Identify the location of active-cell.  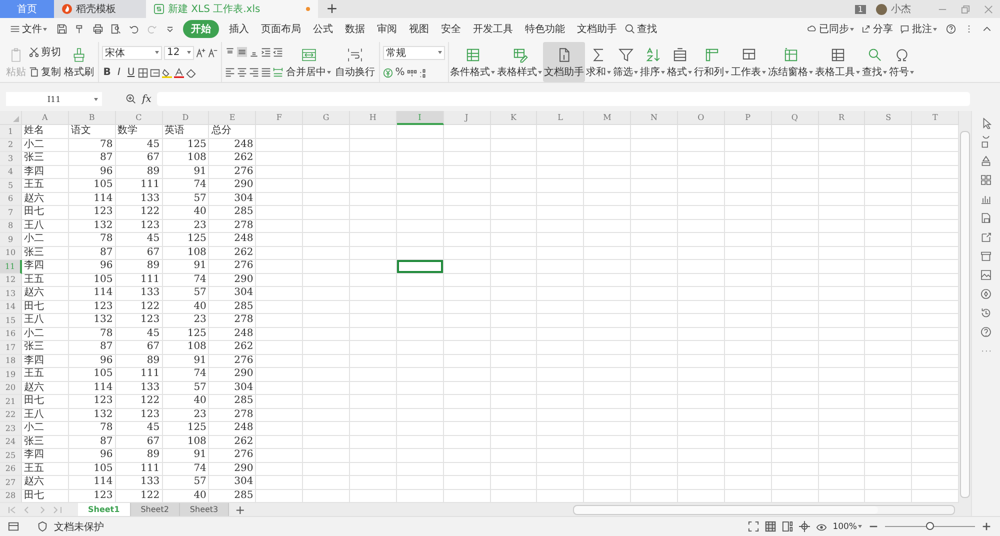
(420, 267).